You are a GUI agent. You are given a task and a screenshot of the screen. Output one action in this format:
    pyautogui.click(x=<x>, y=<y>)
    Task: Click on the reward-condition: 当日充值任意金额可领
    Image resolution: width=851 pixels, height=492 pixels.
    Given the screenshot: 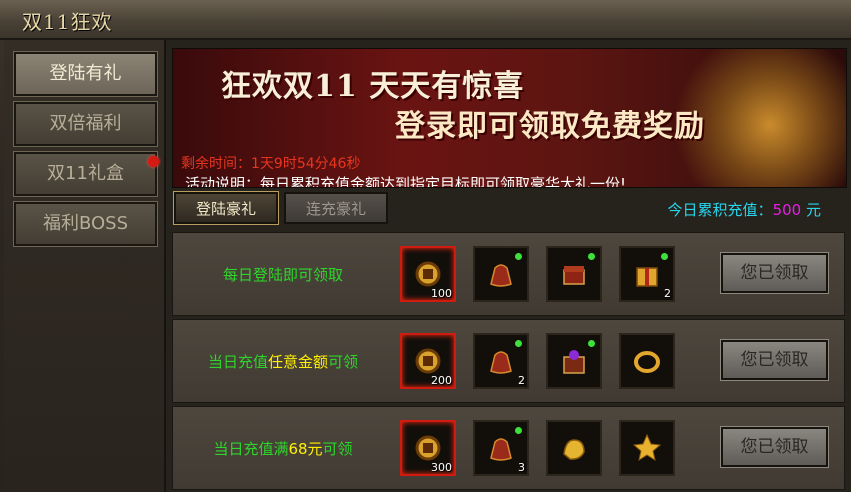 What is the action you would take?
    pyautogui.click(x=283, y=362)
    